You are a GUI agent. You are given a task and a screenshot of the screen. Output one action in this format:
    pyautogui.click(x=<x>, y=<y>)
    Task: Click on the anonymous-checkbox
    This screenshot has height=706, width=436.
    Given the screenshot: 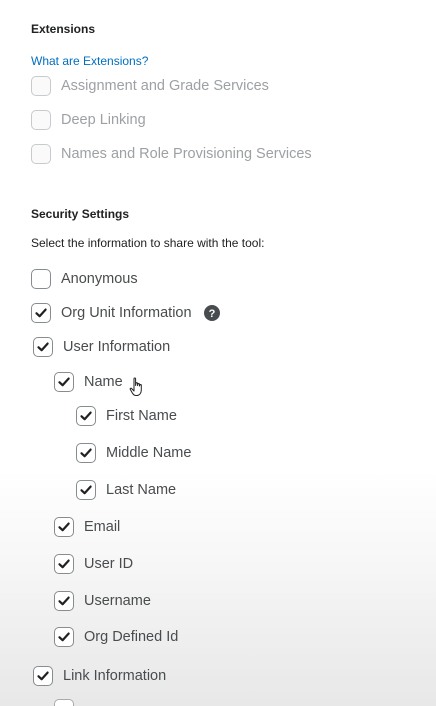 What is the action you would take?
    pyautogui.click(x=41, y=279)
    